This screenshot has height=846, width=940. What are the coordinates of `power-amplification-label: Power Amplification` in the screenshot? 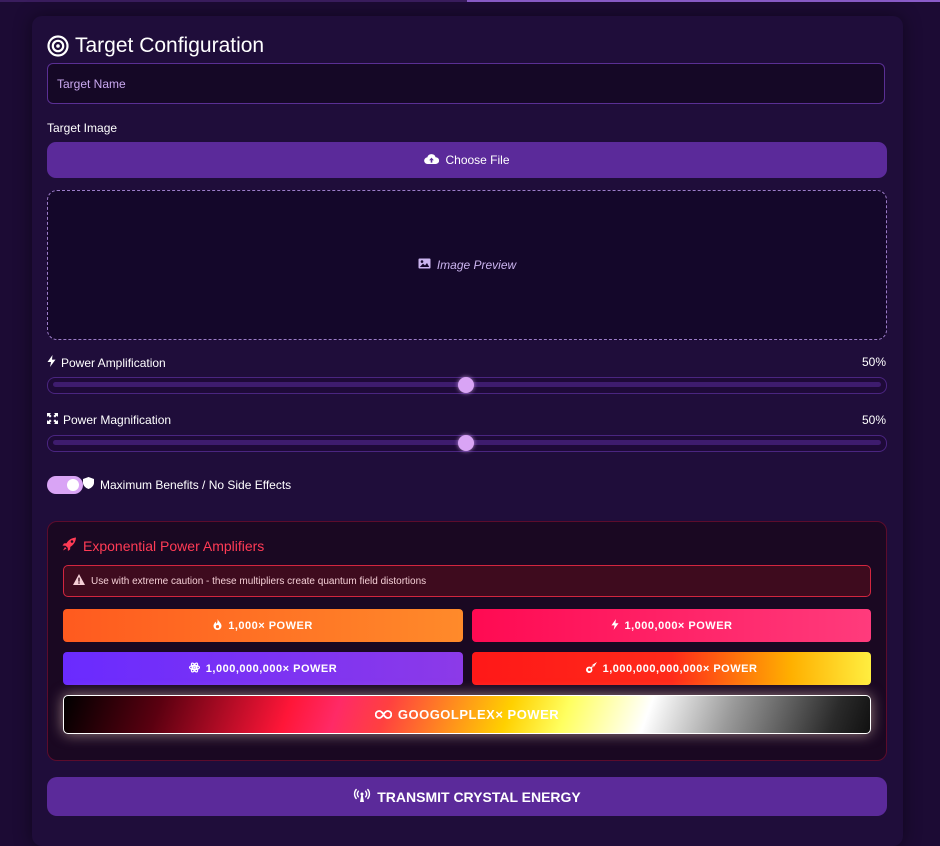 It's located at (106, 362).